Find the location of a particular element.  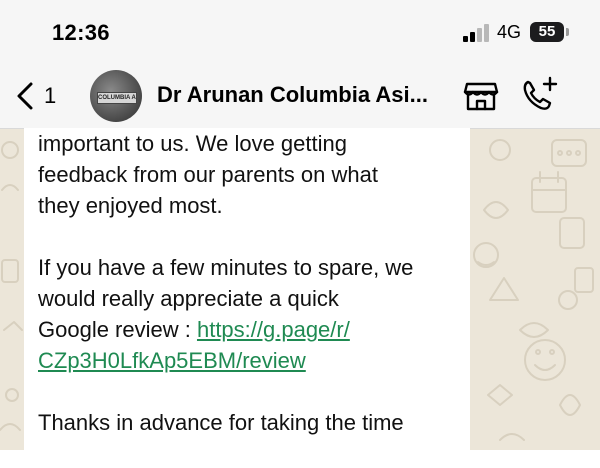

chevron-left-icon is located at coordinates (25, 96).